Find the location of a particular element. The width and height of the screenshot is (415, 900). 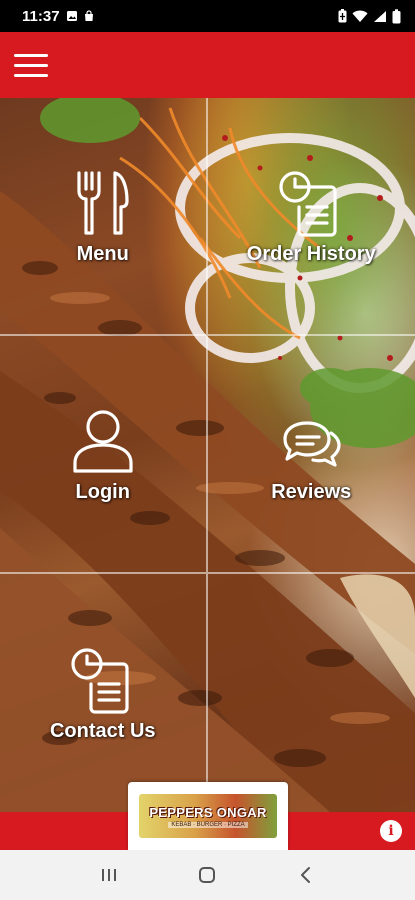

status-bar: 11:37 is located at coordinates (207, 16).